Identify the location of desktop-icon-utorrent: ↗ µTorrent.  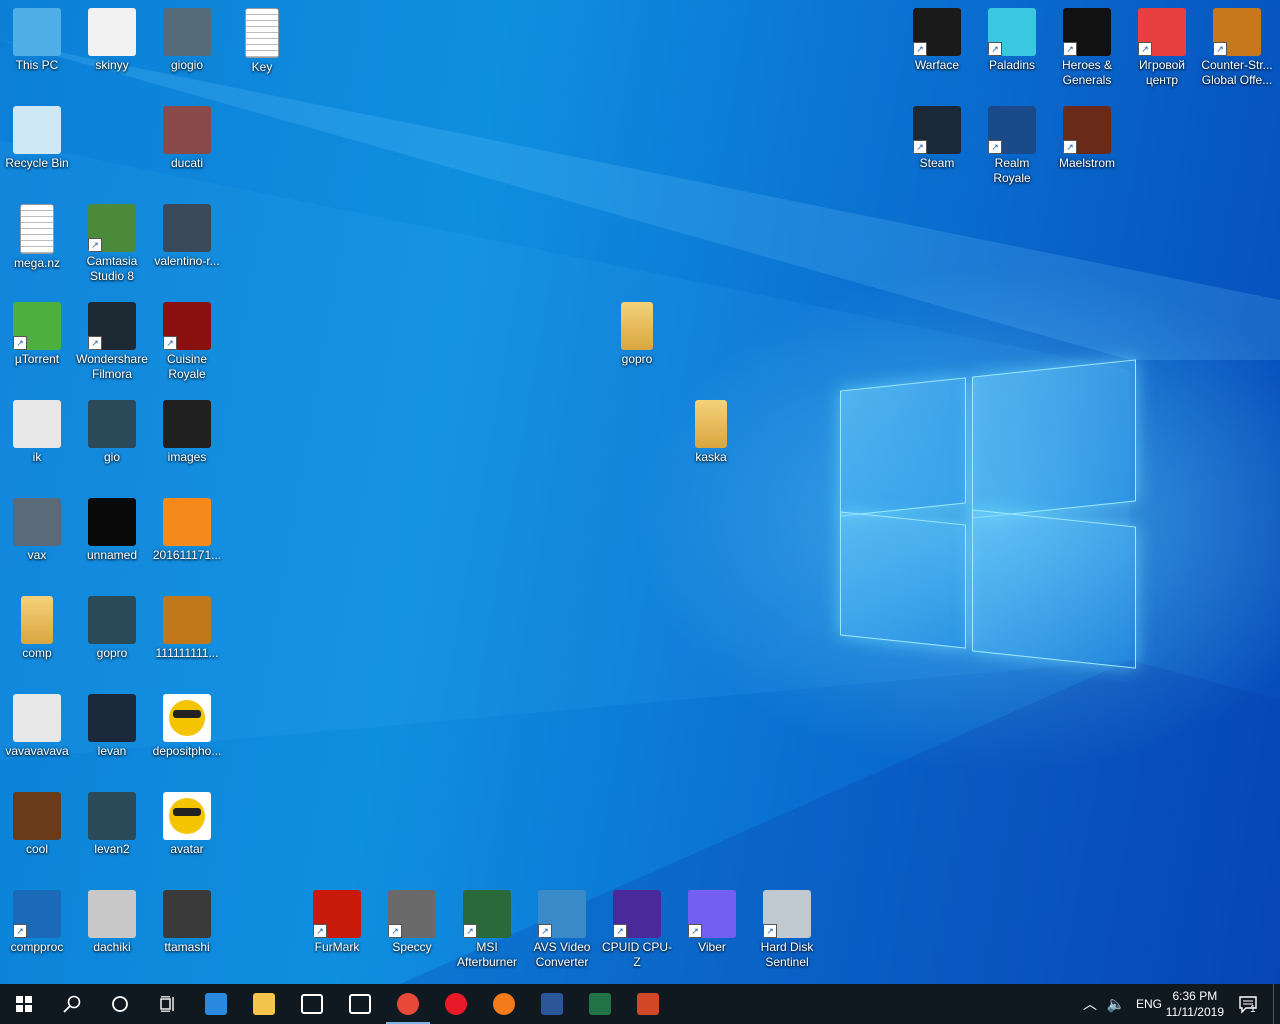
(37, 334).